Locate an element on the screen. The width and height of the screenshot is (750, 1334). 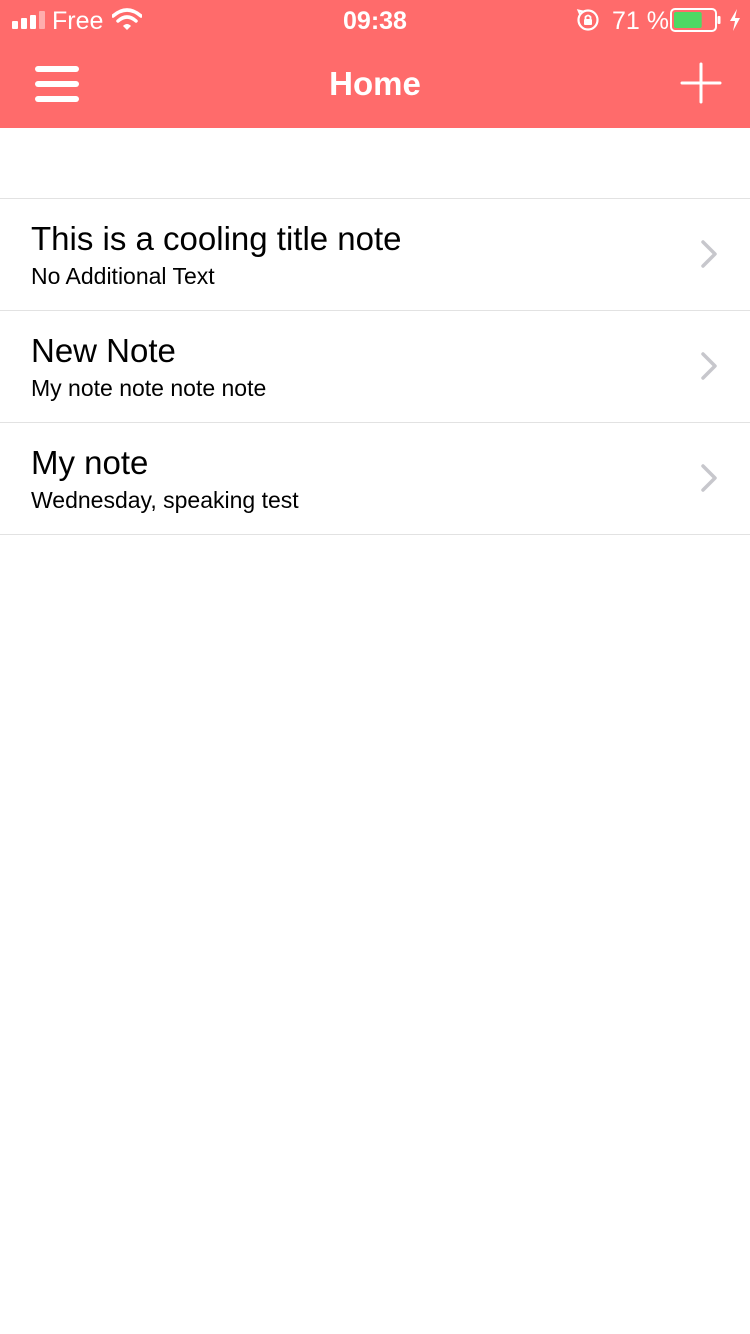
navigation-bar: Home is located at coordinates (375, 84).